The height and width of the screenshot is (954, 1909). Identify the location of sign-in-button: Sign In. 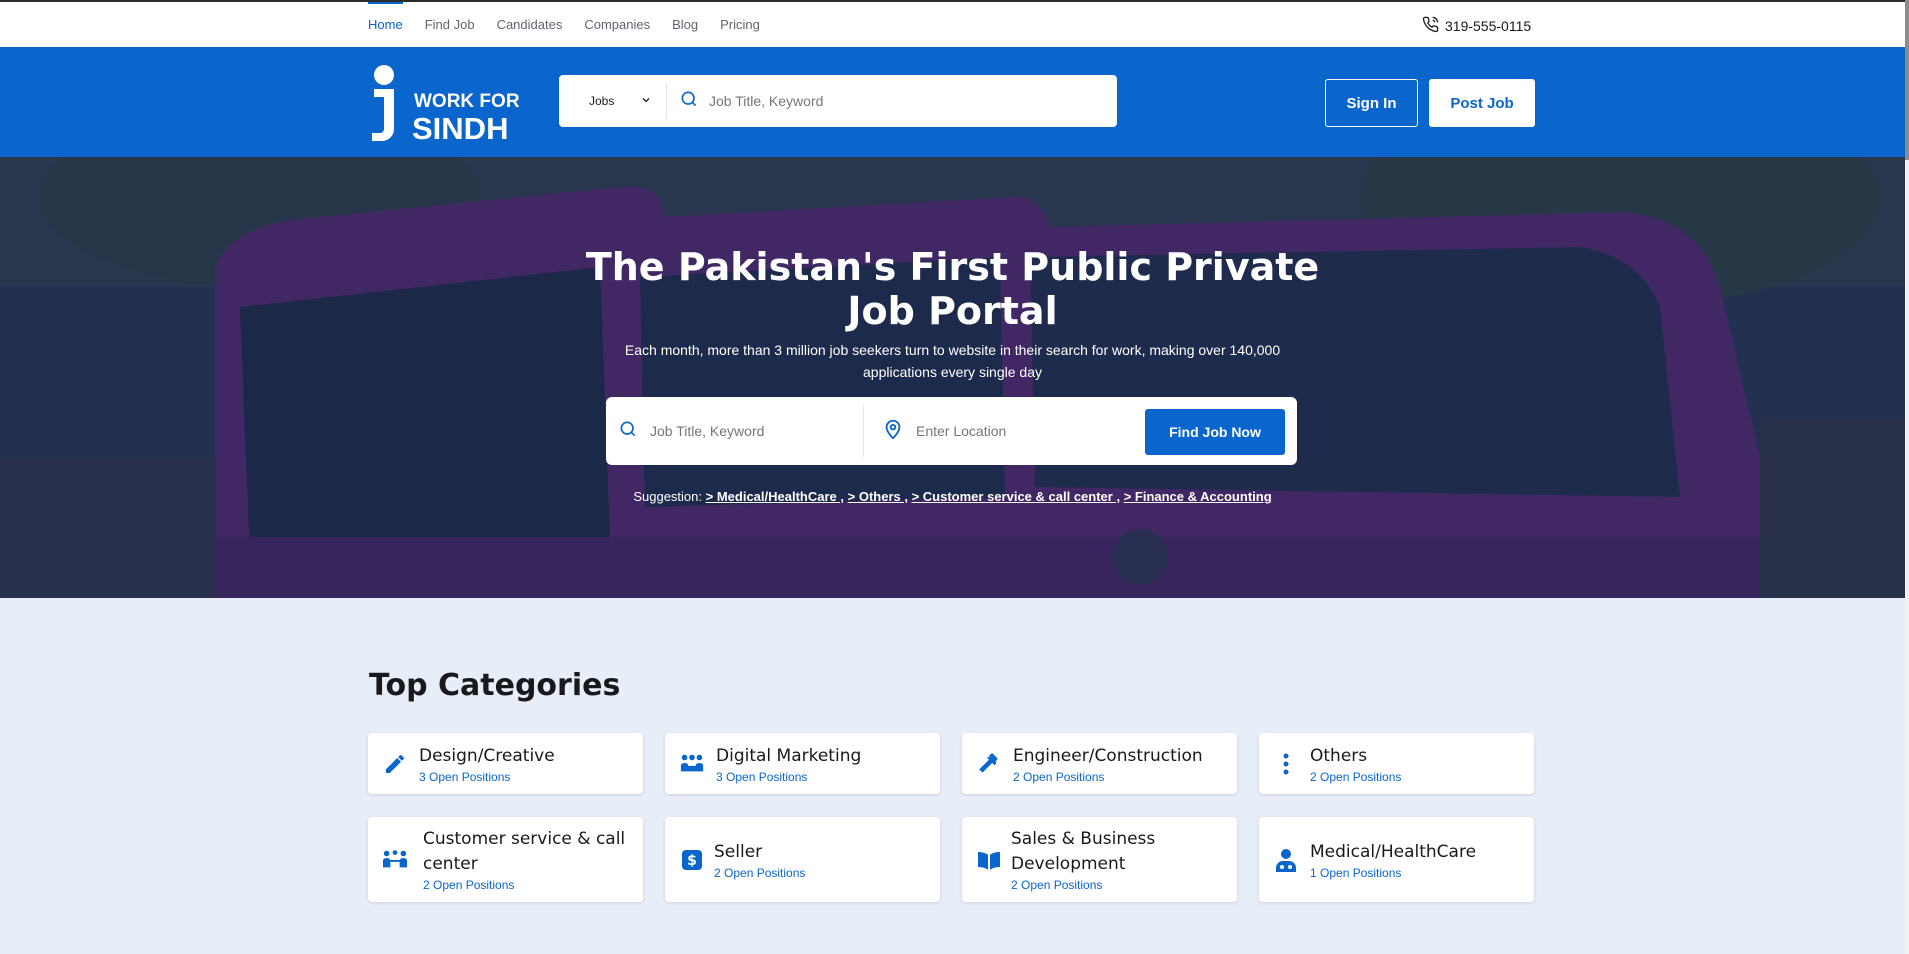
(1371, 103).